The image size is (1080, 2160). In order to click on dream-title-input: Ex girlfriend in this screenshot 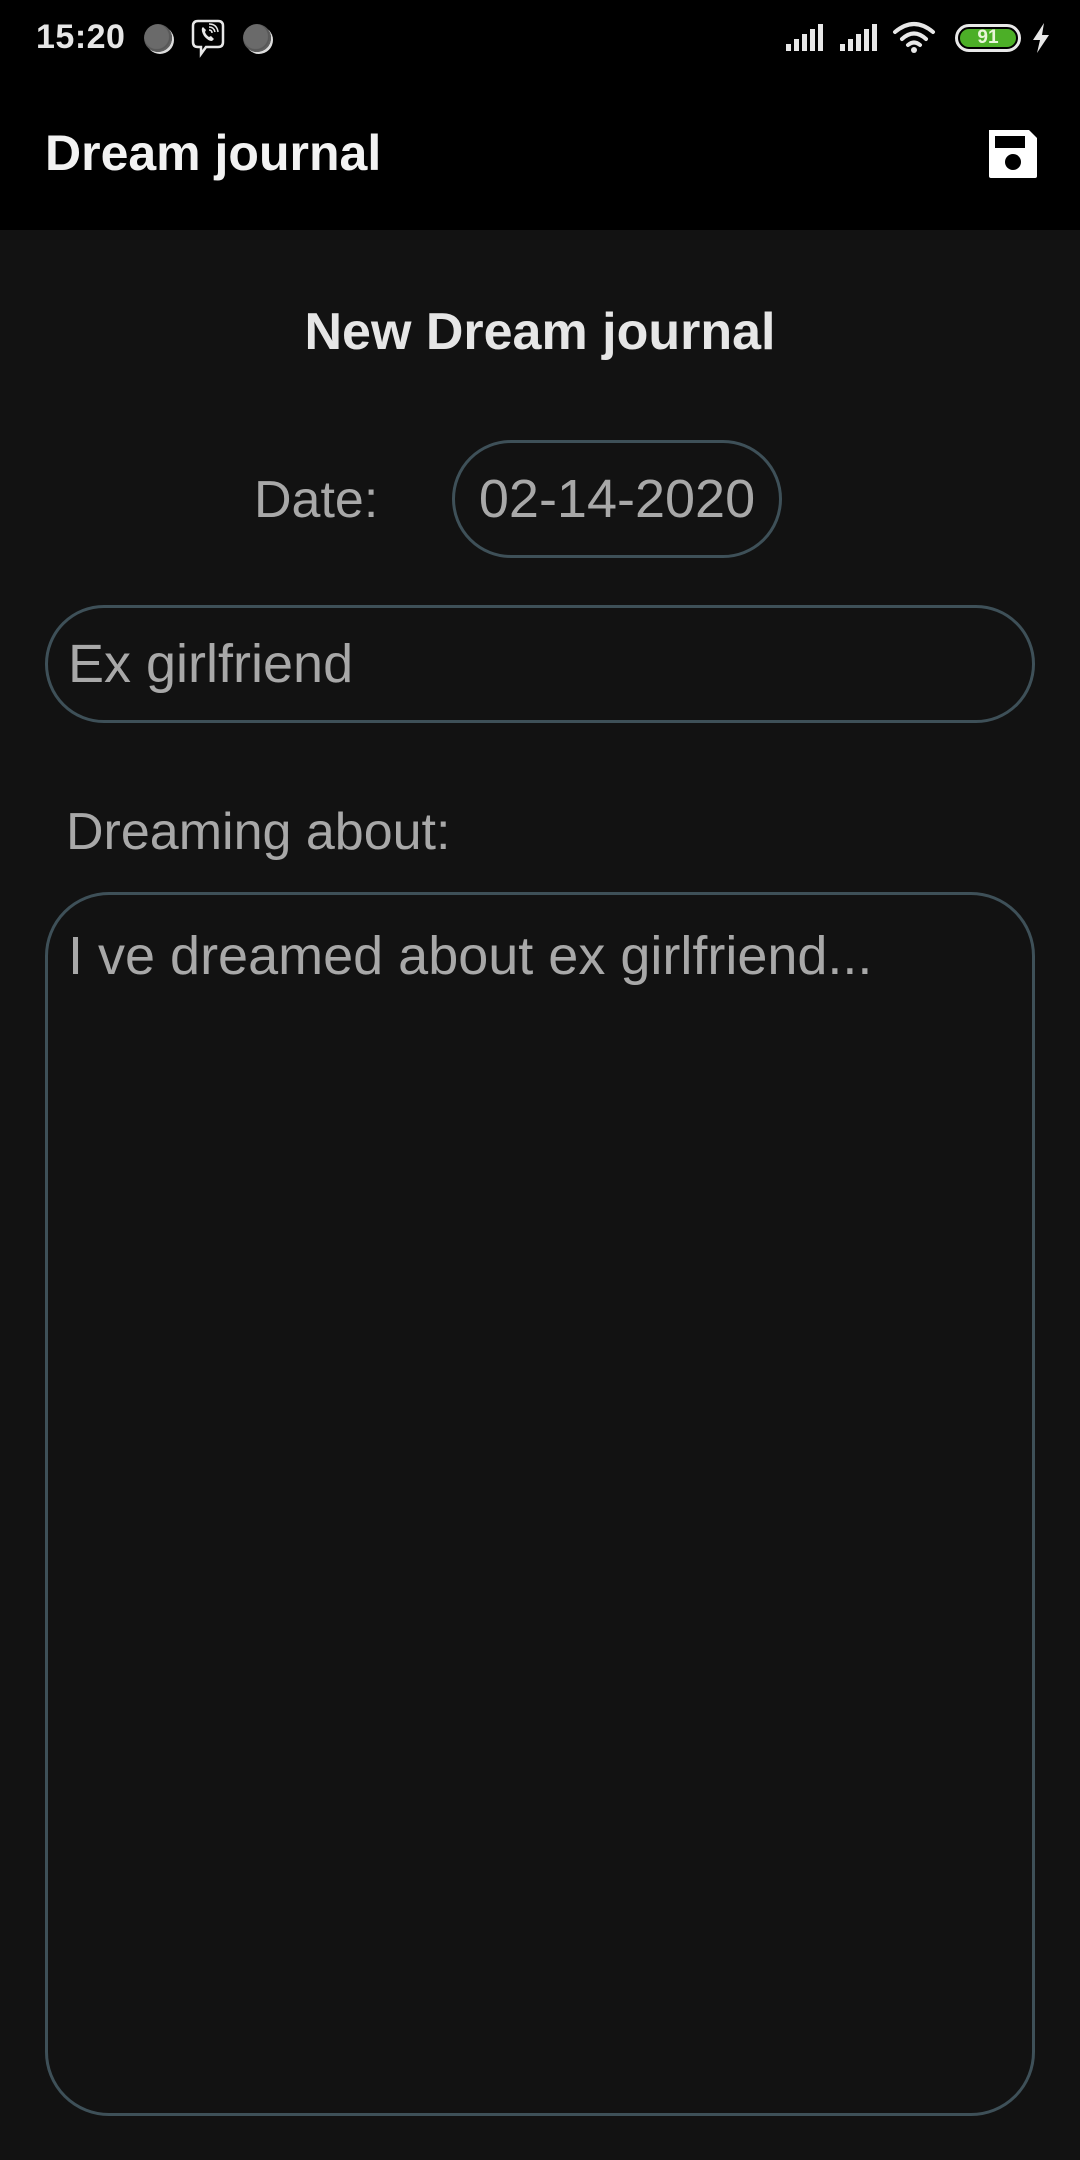, I will do `click(540, 664)`.